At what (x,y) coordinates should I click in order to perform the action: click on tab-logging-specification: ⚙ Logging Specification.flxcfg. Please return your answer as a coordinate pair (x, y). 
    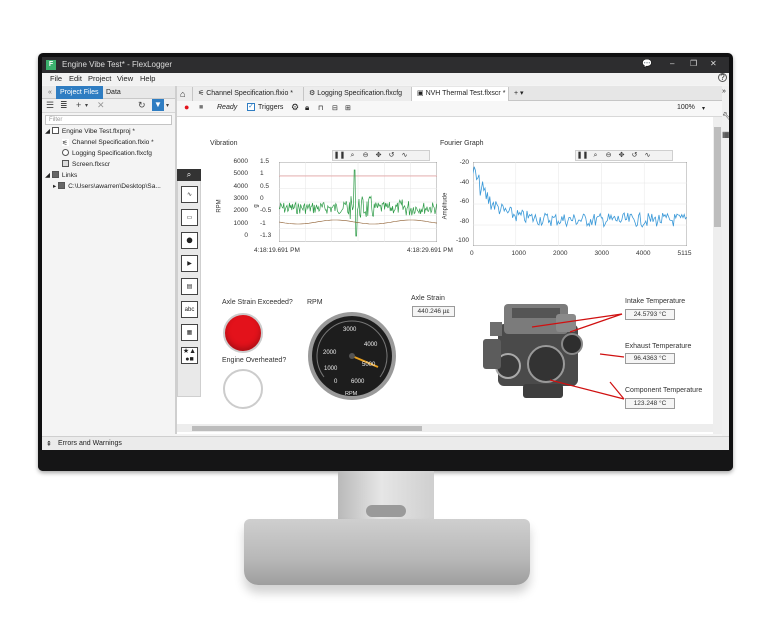
    Looking at the image, I should click on (358, 94).